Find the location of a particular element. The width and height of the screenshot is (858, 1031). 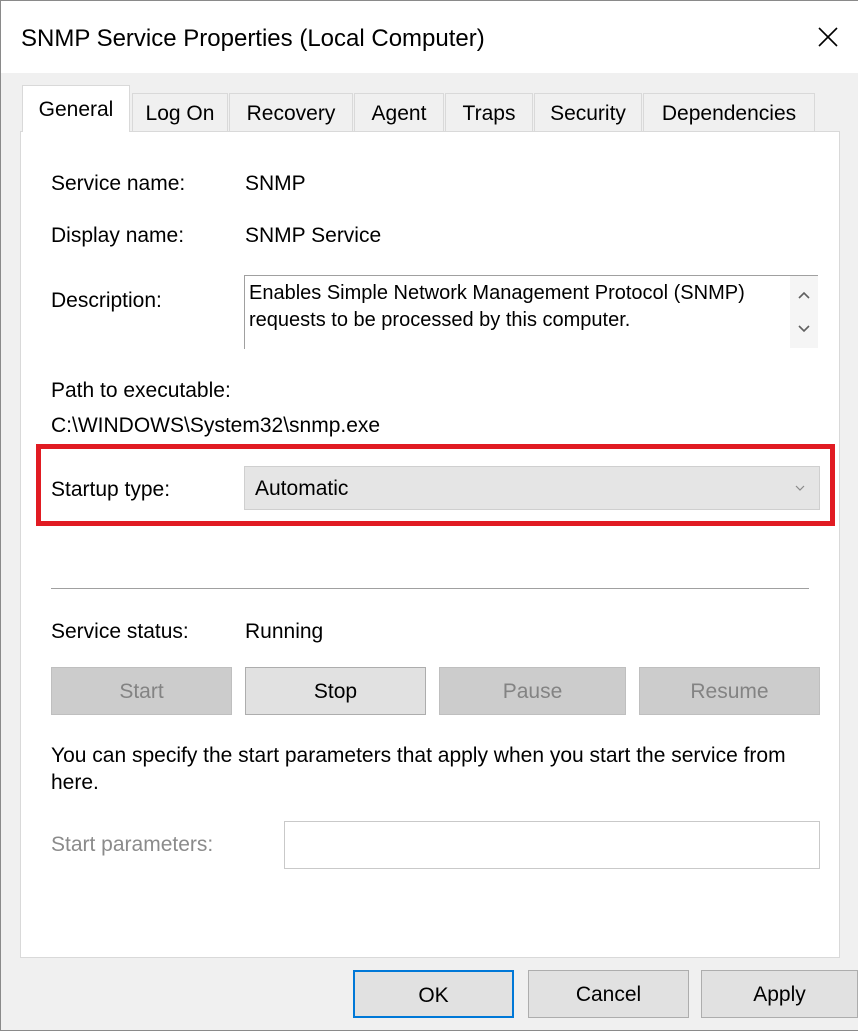

separator-line is located at coordinates (430, 589).